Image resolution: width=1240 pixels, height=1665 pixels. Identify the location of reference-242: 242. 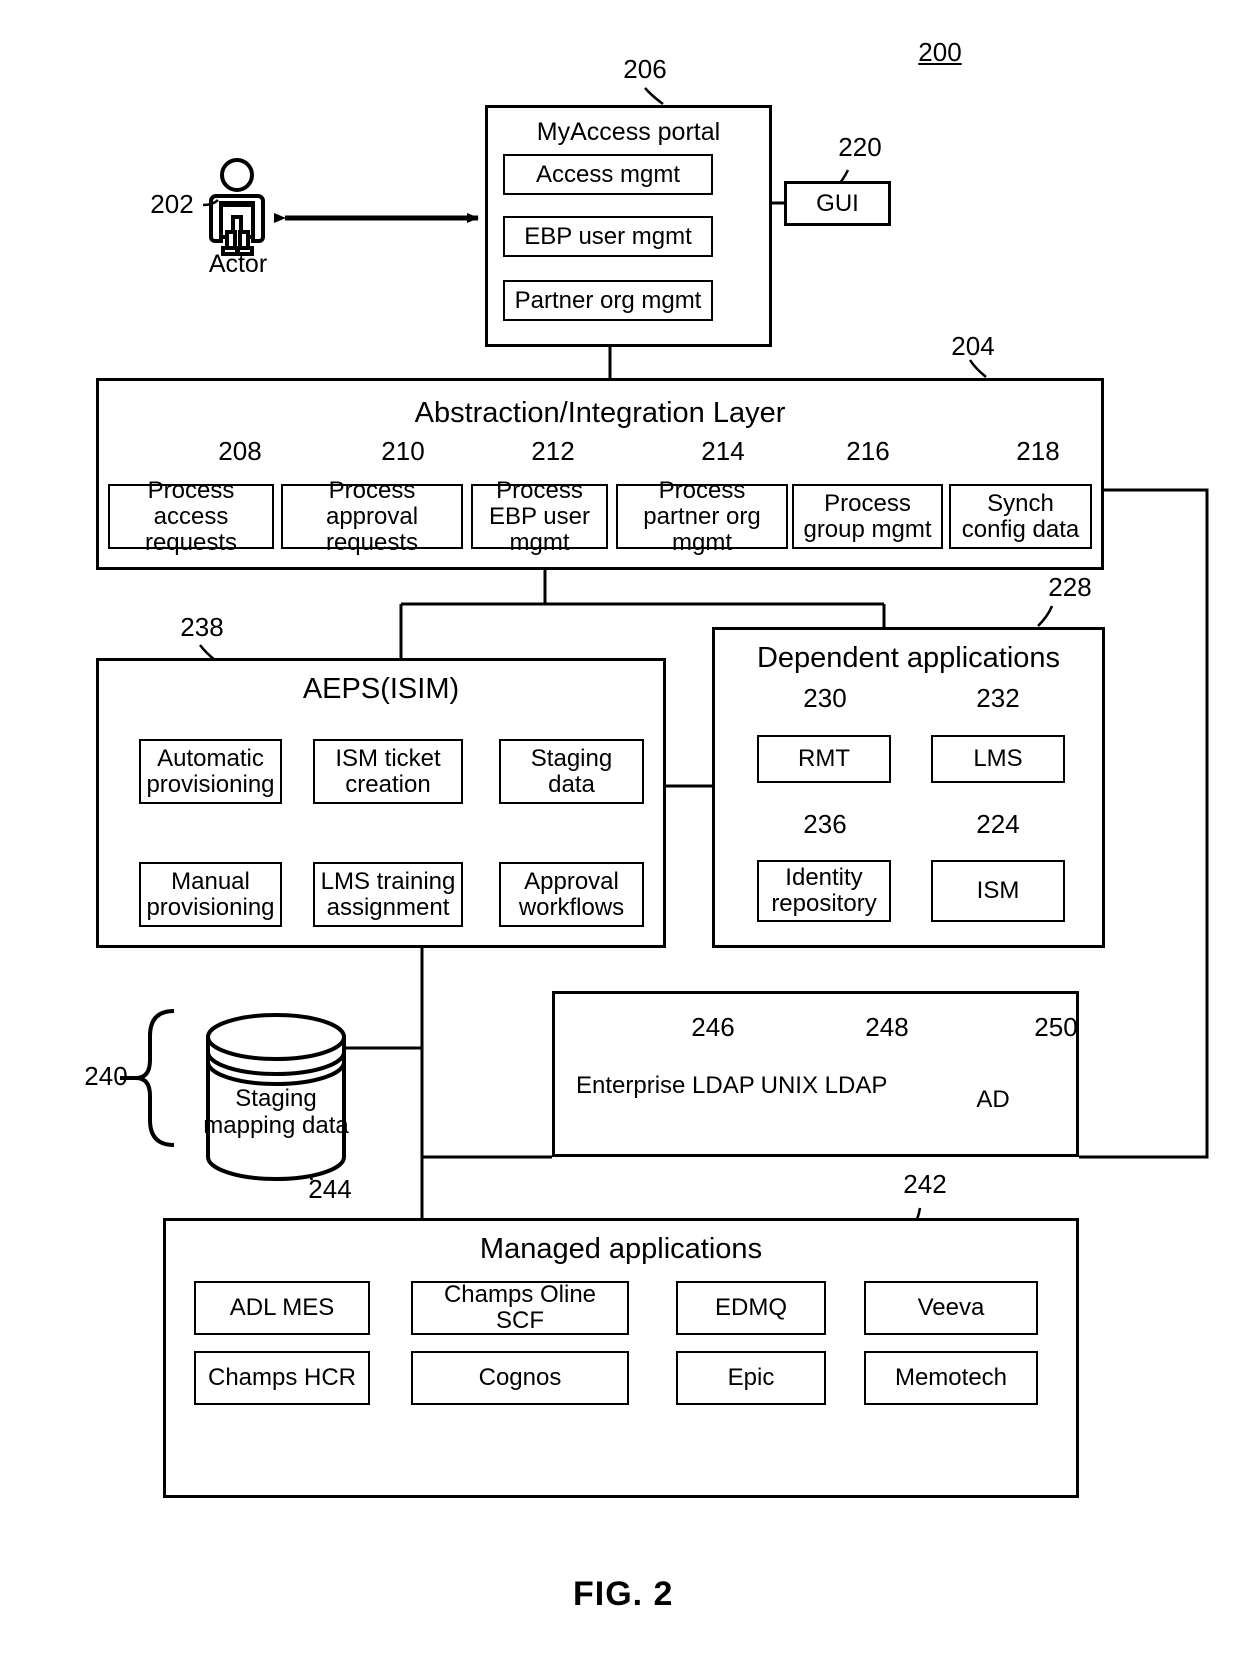
(925, 1184).